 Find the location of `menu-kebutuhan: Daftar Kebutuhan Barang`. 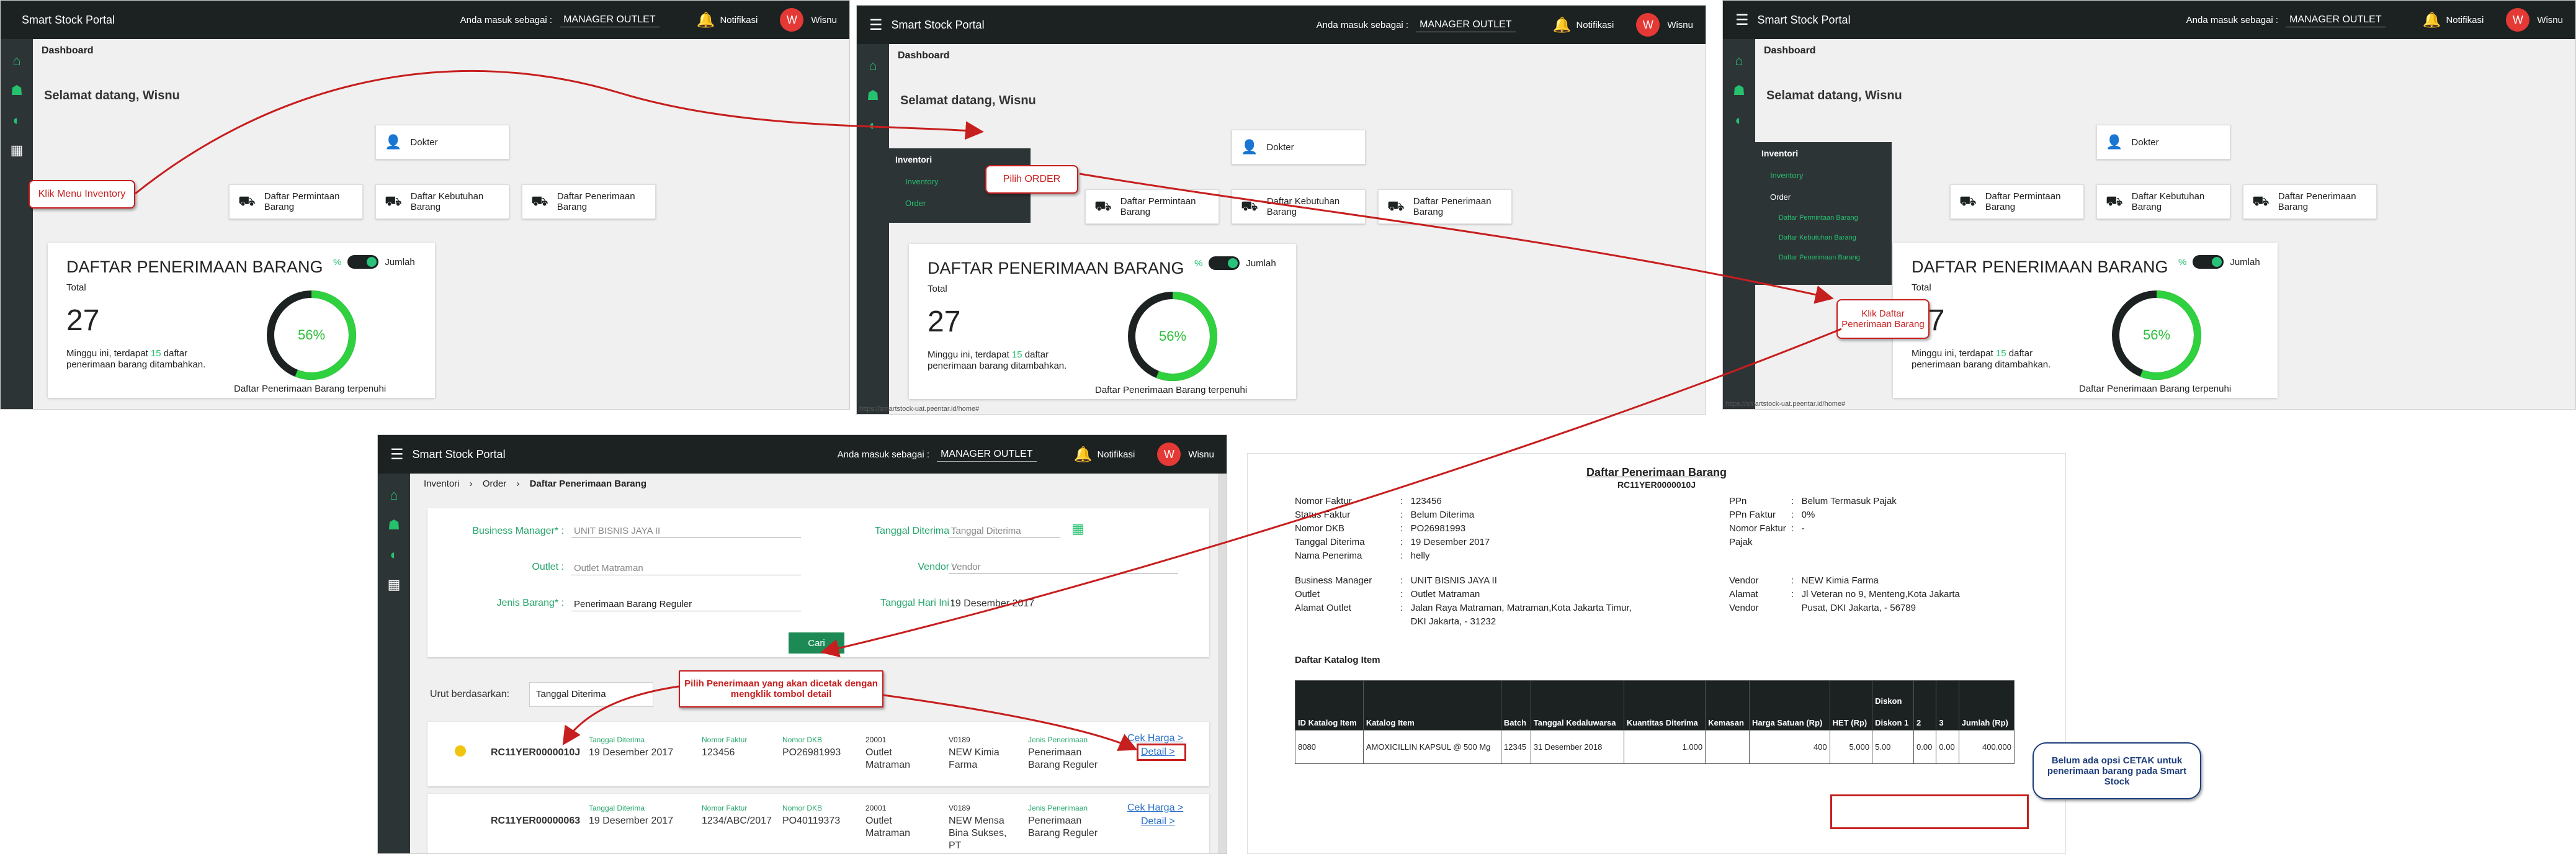

menu-kebutuhan: Daftar Kebutuhan Barang is located at coordinates (1807, 238).